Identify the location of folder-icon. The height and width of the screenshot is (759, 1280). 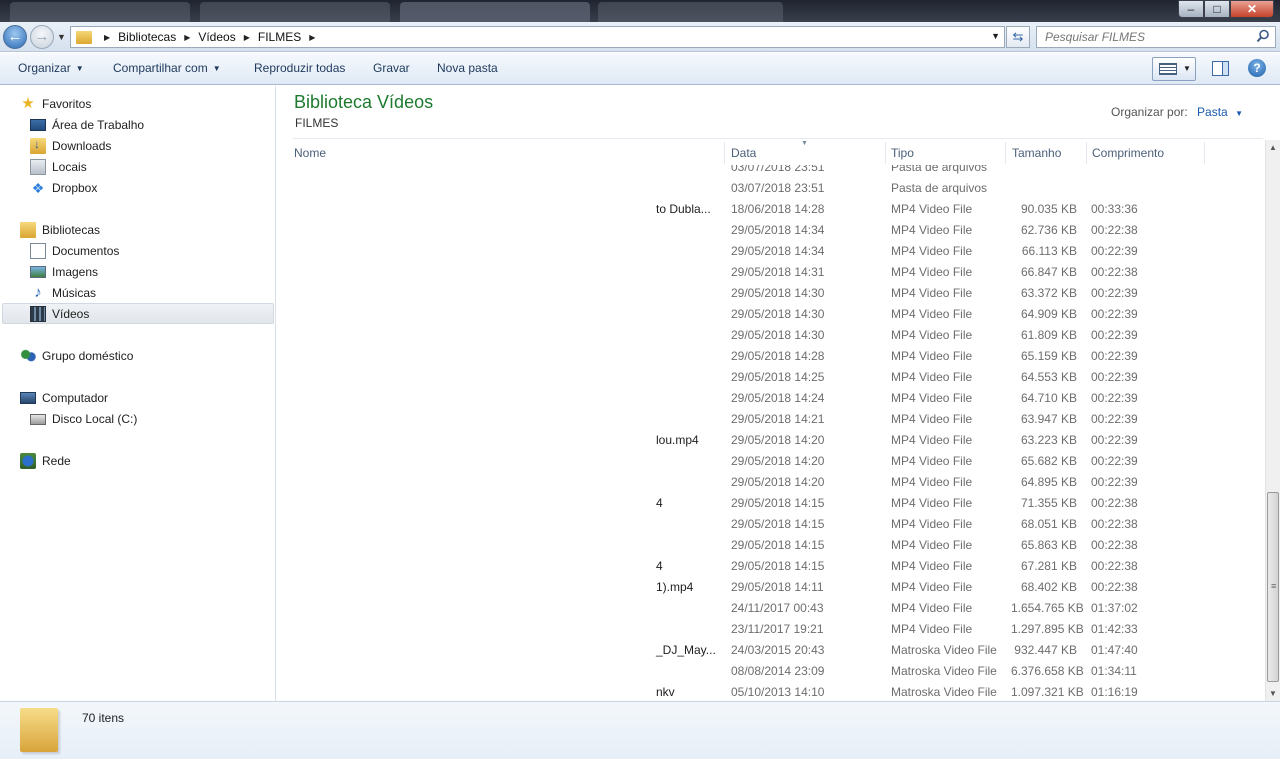
(84, 37).